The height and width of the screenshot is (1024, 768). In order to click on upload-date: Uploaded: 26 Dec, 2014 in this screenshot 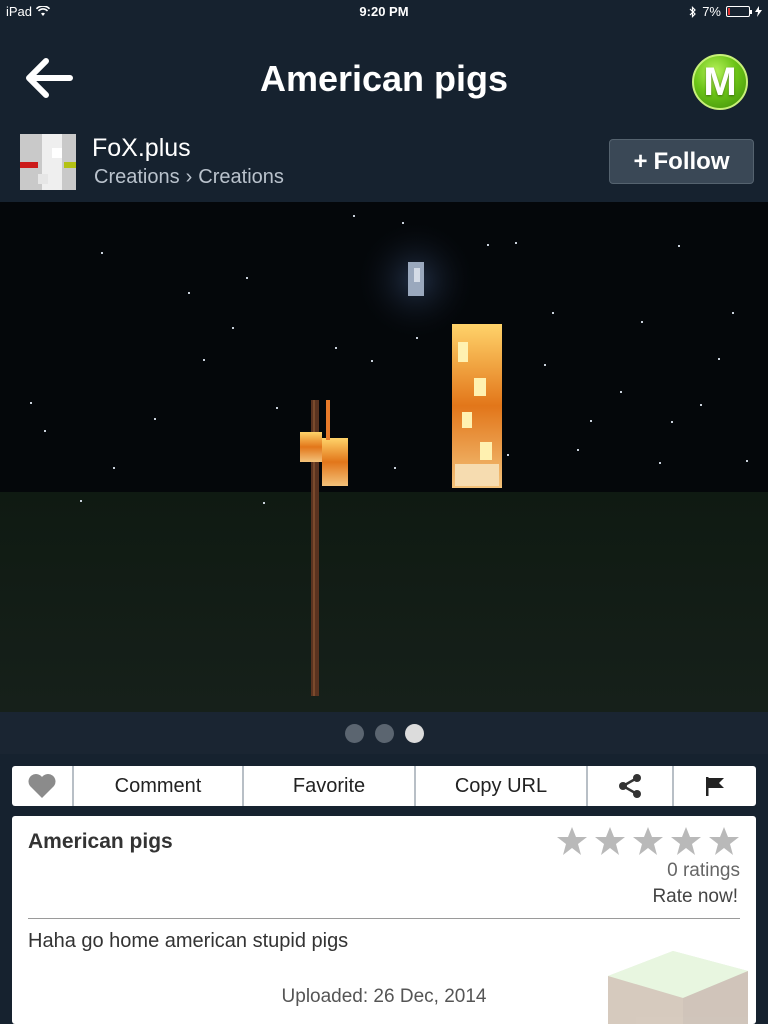, I will do `click(384, 996)`.